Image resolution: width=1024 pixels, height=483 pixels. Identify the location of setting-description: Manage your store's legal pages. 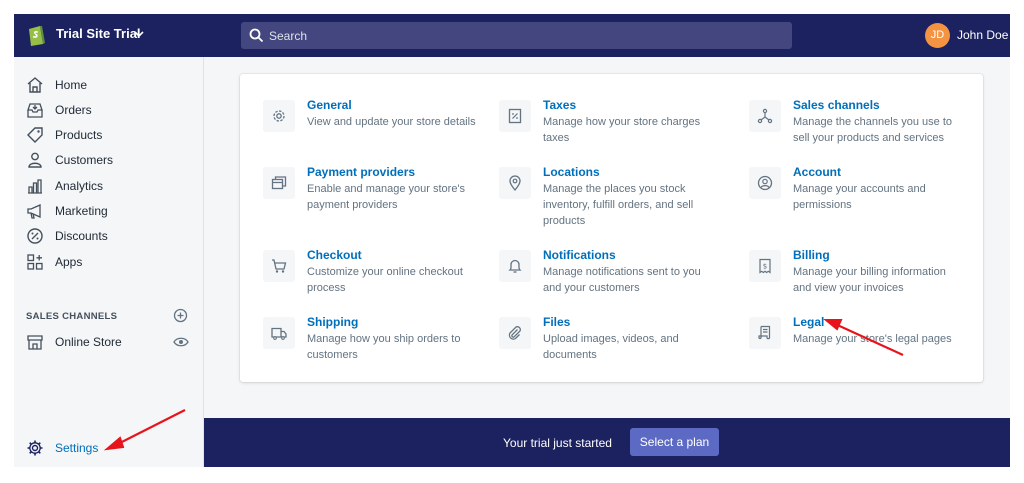
(872, 339).